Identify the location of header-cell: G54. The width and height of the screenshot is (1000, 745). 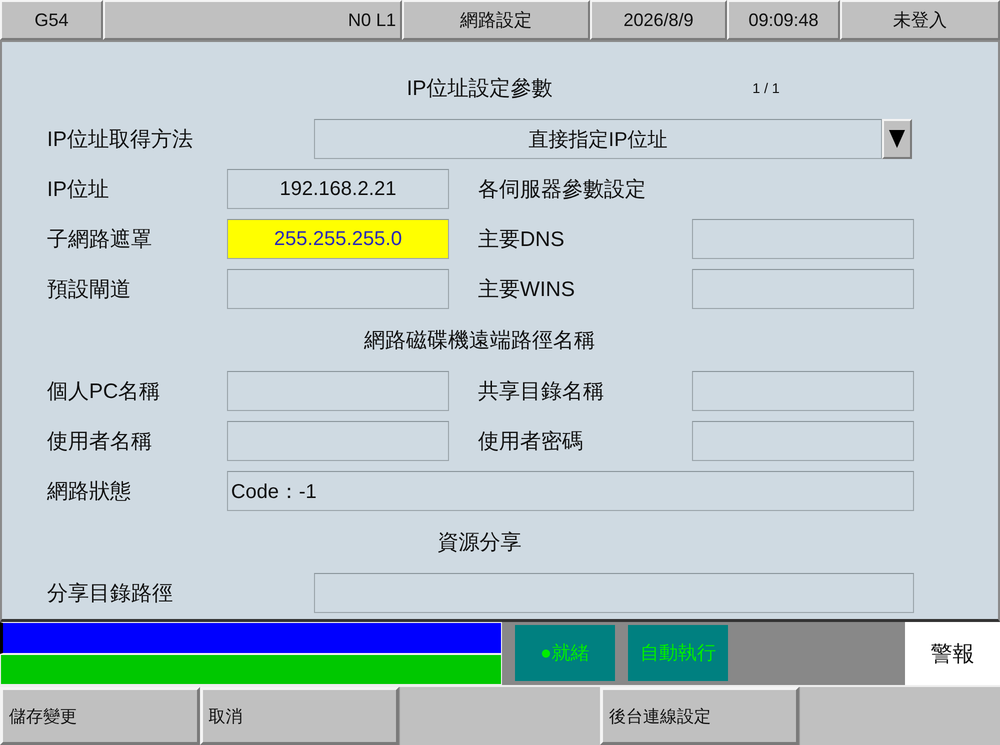
(51, 20).